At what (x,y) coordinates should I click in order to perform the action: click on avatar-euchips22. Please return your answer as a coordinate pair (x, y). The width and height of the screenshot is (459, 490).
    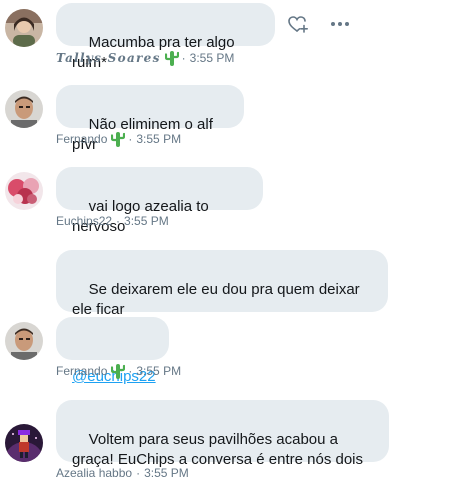
    Looking at the image, I should click on (24, 191).